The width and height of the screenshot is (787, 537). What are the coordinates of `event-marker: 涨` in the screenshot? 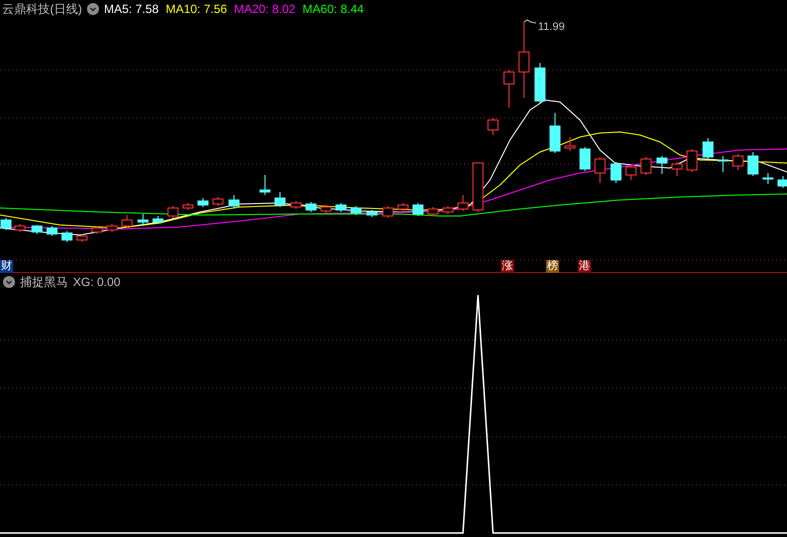 It's located at (507, 266).